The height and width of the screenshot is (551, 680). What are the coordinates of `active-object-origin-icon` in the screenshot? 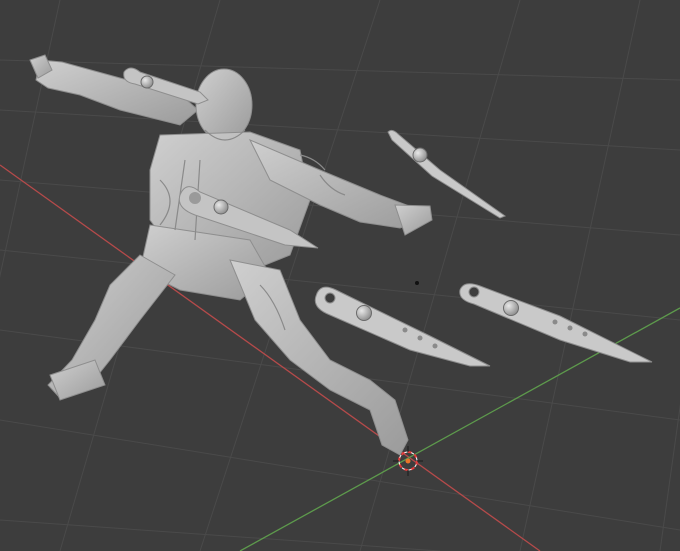 It's located at (408, 461).